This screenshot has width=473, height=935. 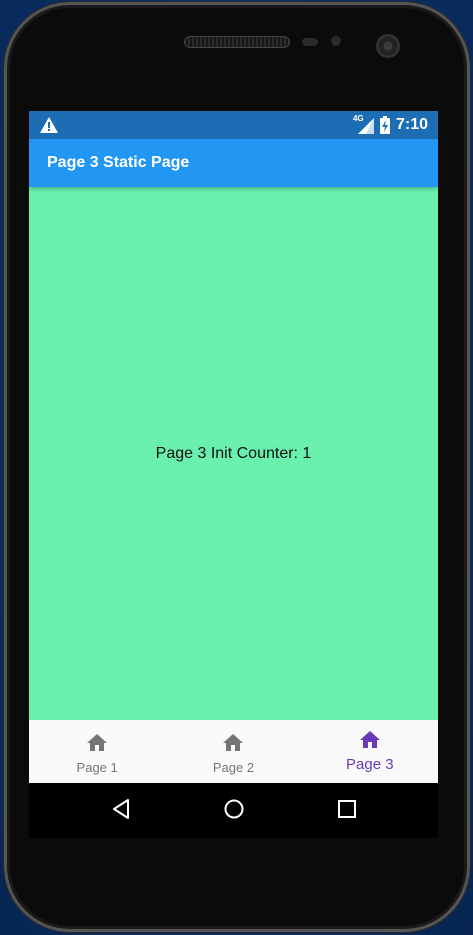 I want to click on bottom-navigation-bar: Page 1 Page 2 Page 3, so click(x=233, y=751).